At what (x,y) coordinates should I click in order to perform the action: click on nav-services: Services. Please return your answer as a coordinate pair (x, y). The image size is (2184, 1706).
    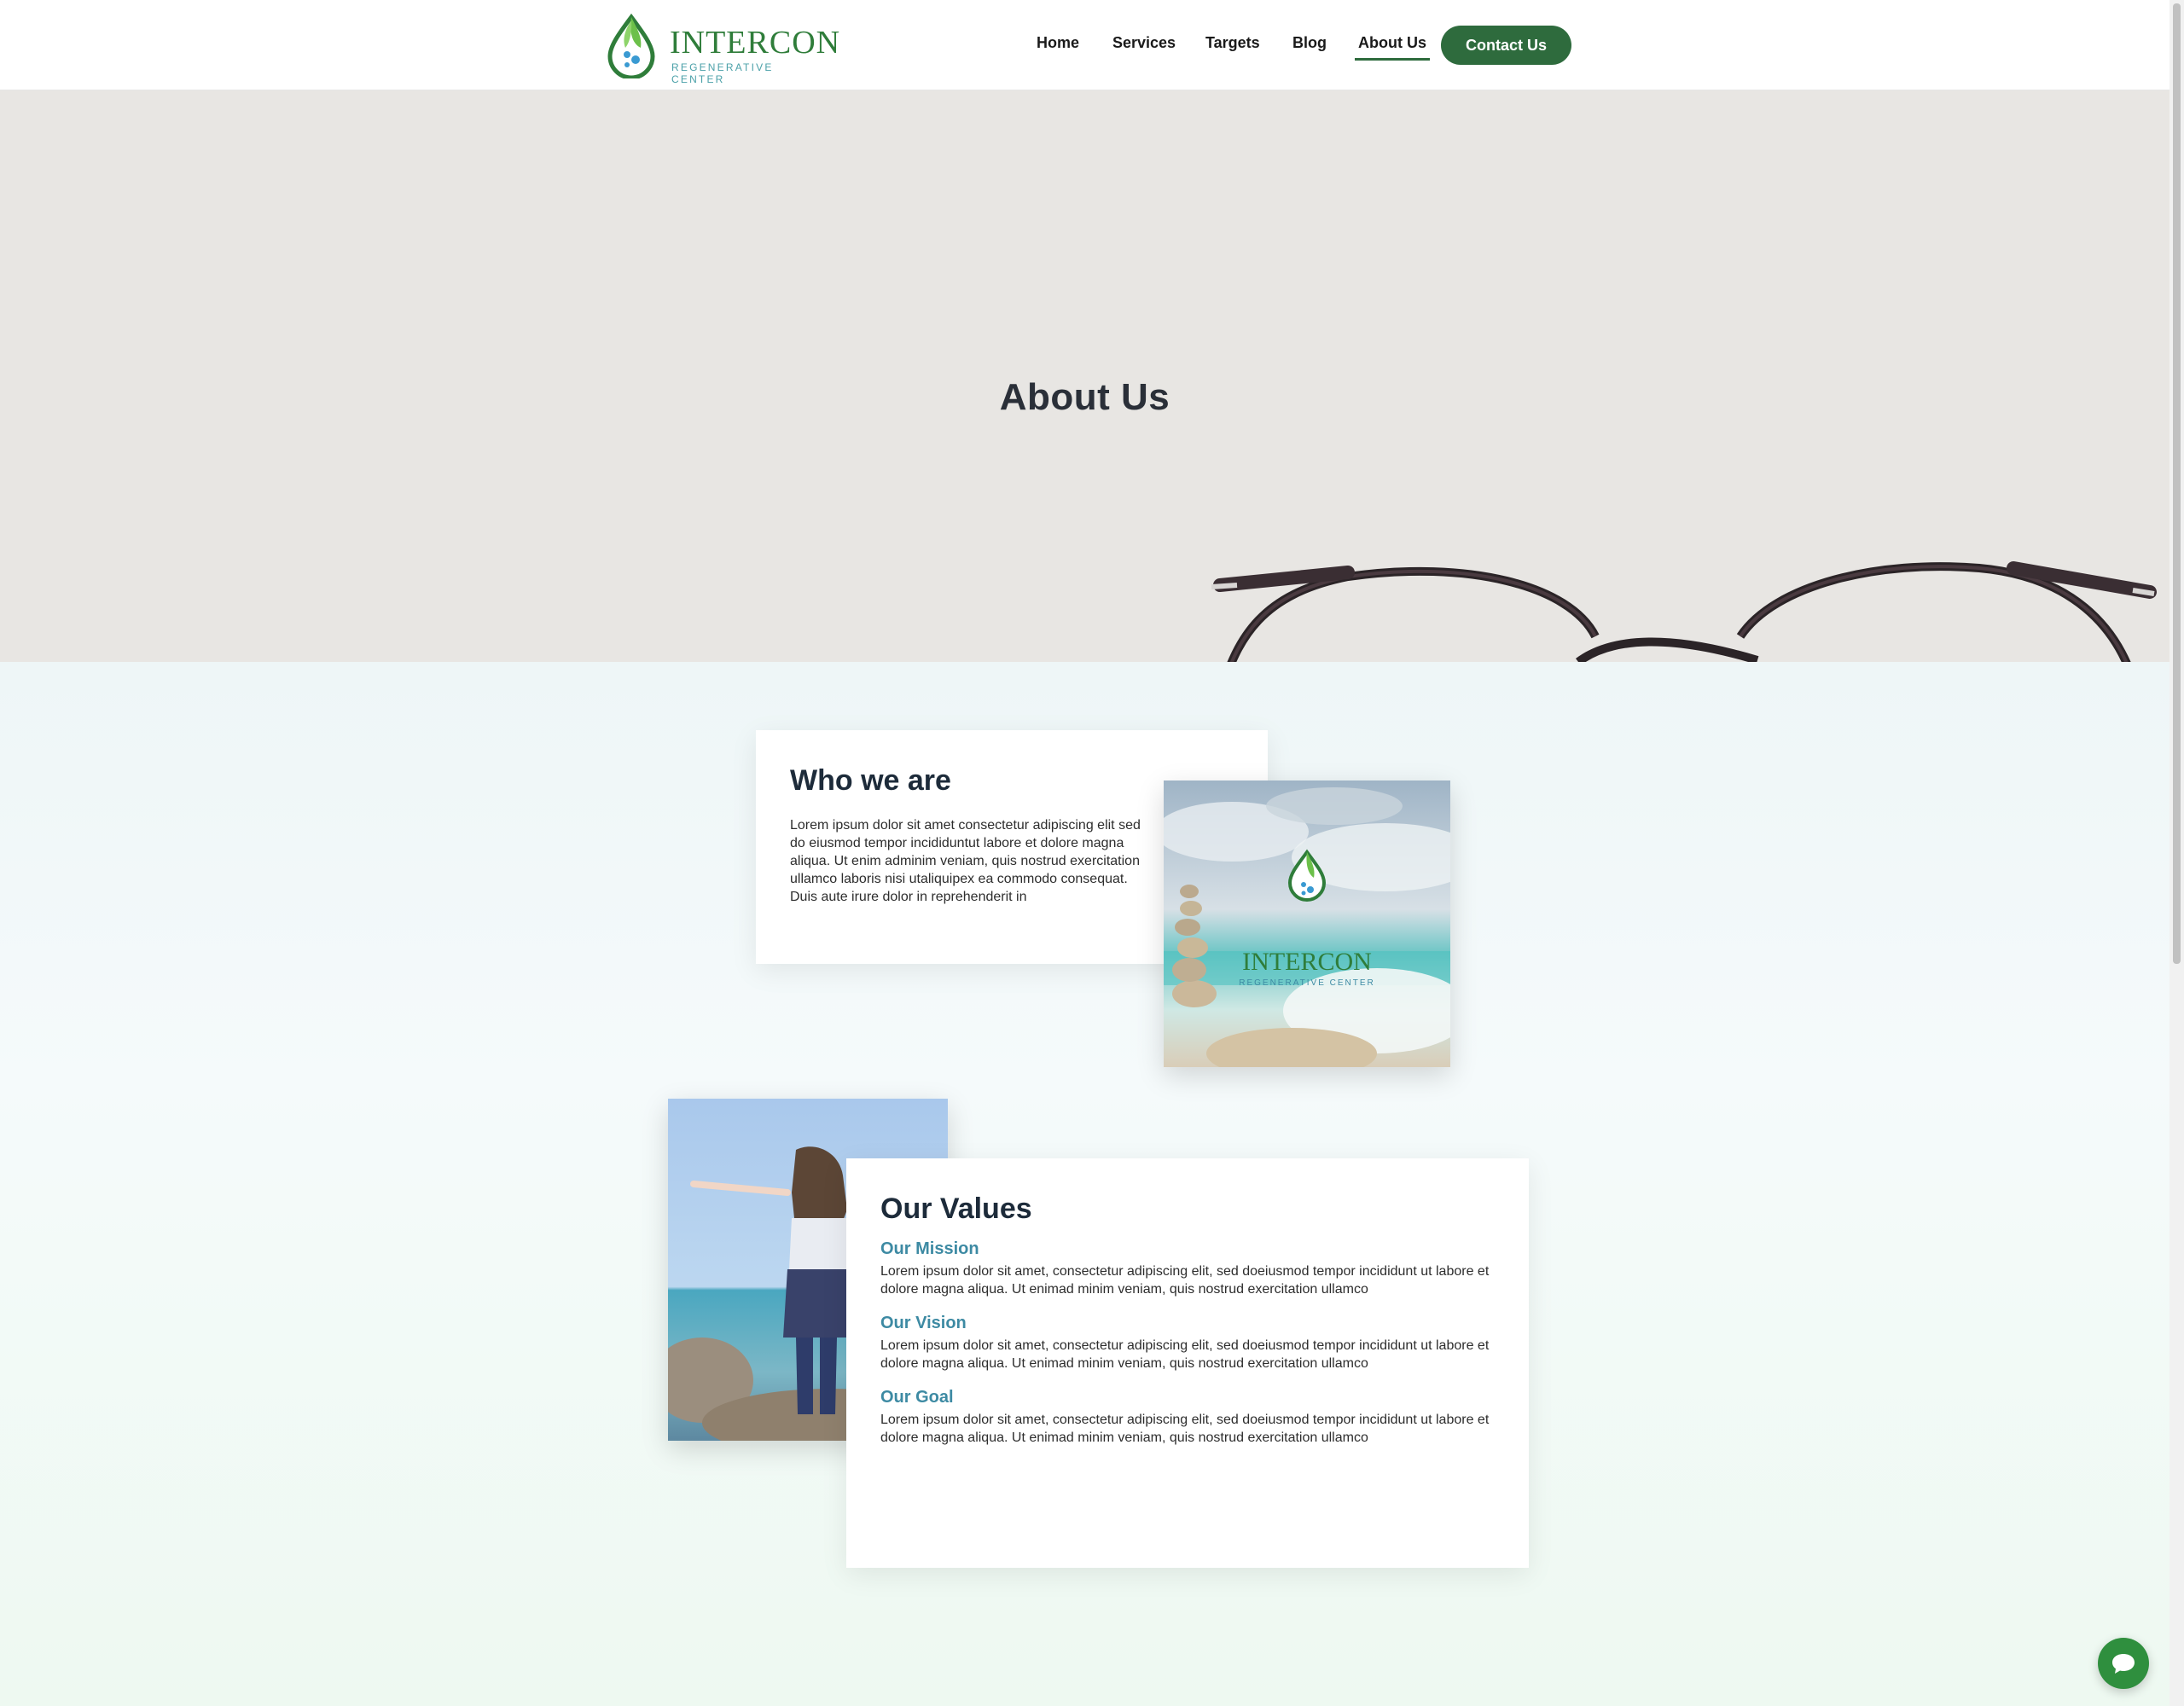
    Looking at the image, I should click on (1144, 43).